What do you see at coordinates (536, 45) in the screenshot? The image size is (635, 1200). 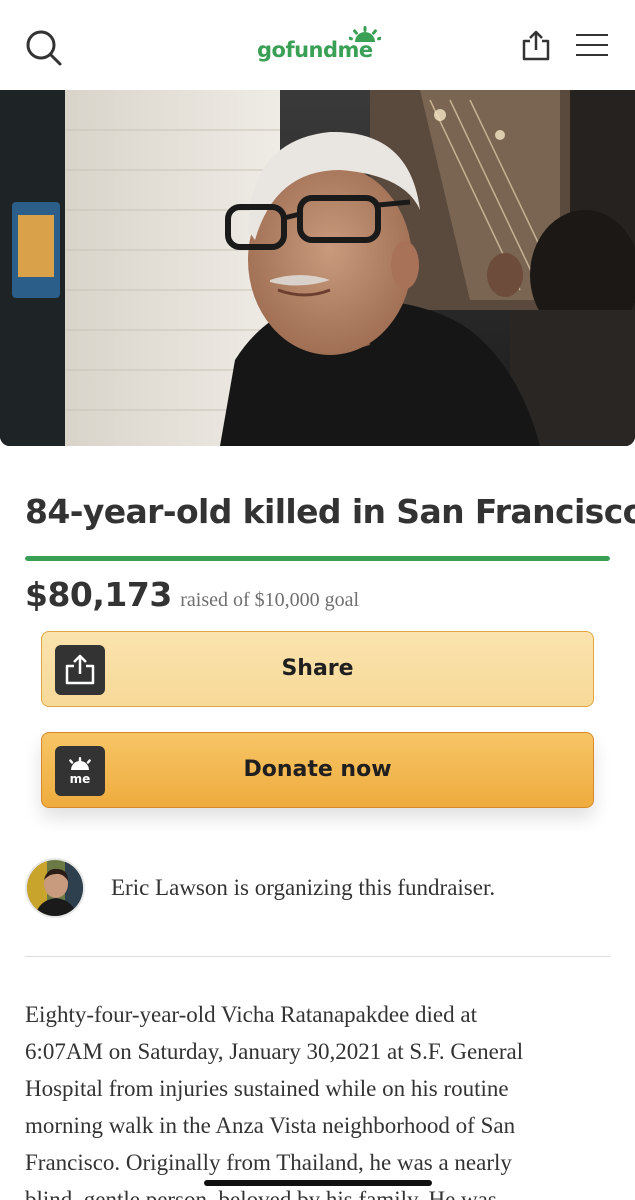 I see `share-icon` at bounding box center [536, 45].